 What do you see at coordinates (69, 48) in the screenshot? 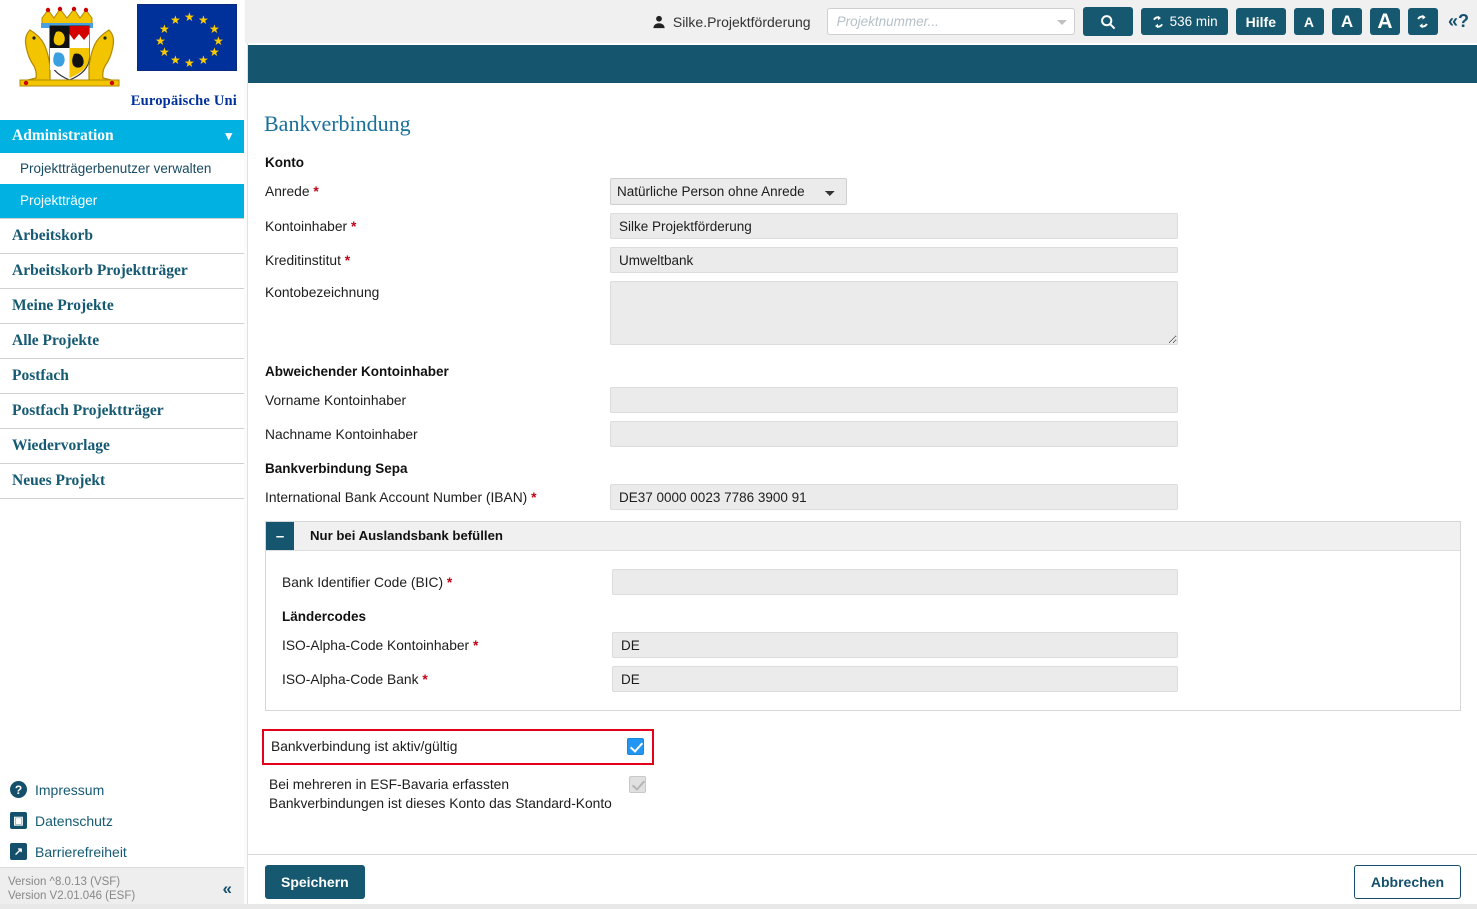
I see `bavaria-coat-of-arms` at bounding box center [69, 48].